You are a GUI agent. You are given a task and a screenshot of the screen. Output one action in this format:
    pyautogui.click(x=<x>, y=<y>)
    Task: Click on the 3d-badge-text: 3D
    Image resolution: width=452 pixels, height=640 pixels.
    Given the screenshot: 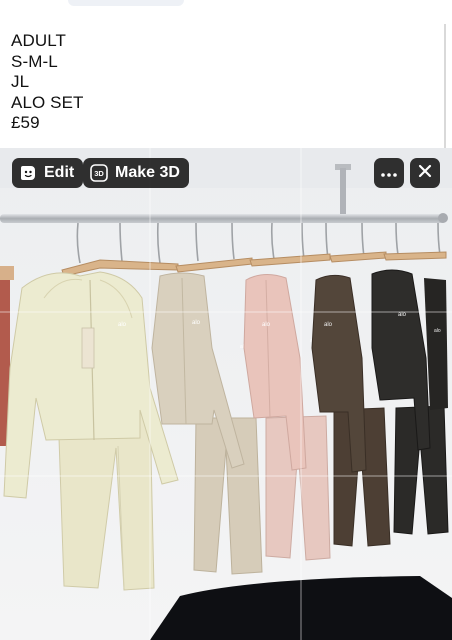 What is the action you would take?
    pyautogui.click(x=99, y=173)
    